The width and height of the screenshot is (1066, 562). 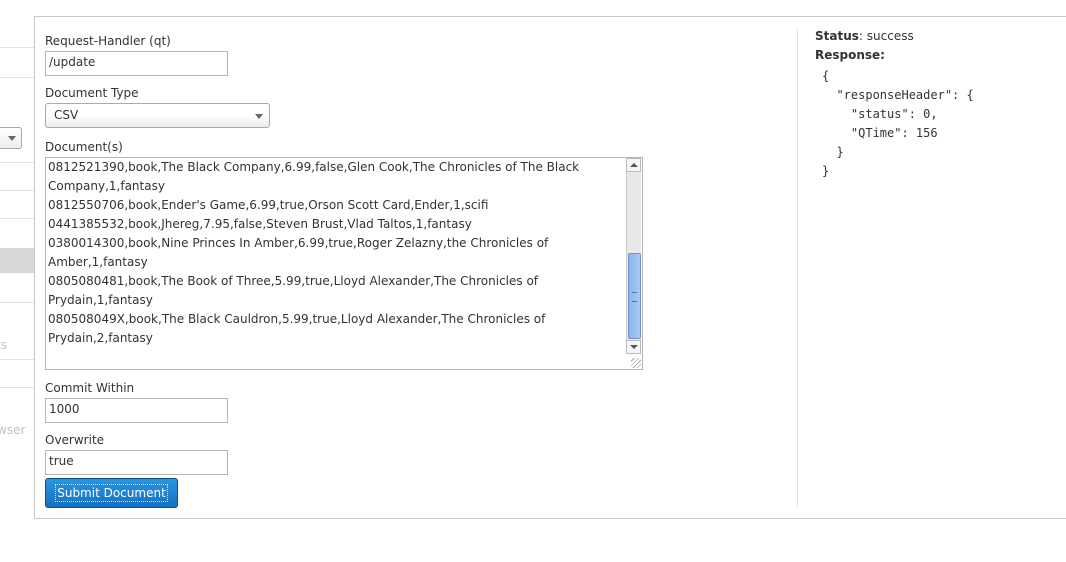 What do you see at coordinates (633, 347) in the screenshot?
I see `scroll-down-icon` at bounding box center [633, 347].